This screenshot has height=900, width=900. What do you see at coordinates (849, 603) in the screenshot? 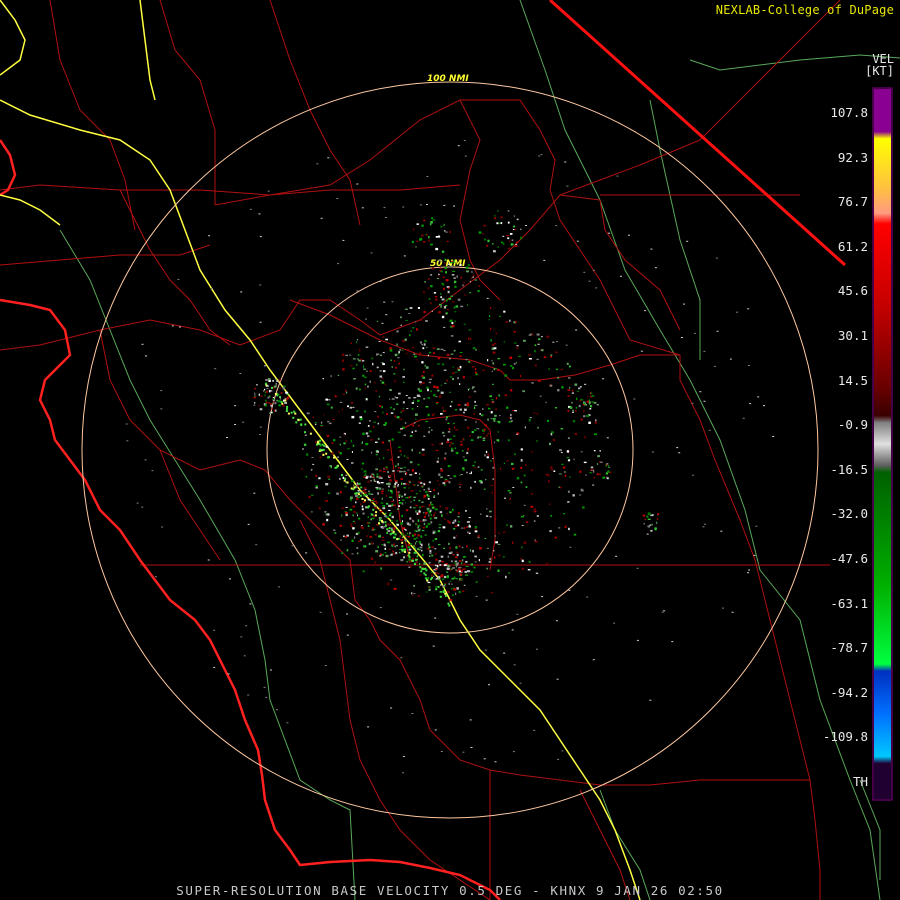
I see `legend-tick: -63.1` at bounding box center [849, 603].